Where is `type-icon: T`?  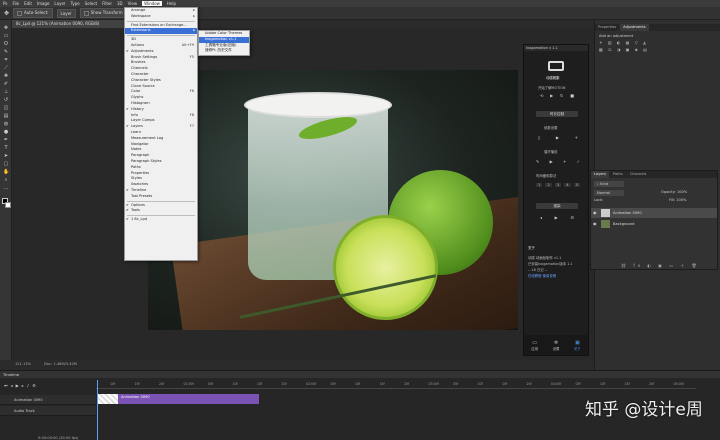 type-icon: T is located at coordinates (6, 148).